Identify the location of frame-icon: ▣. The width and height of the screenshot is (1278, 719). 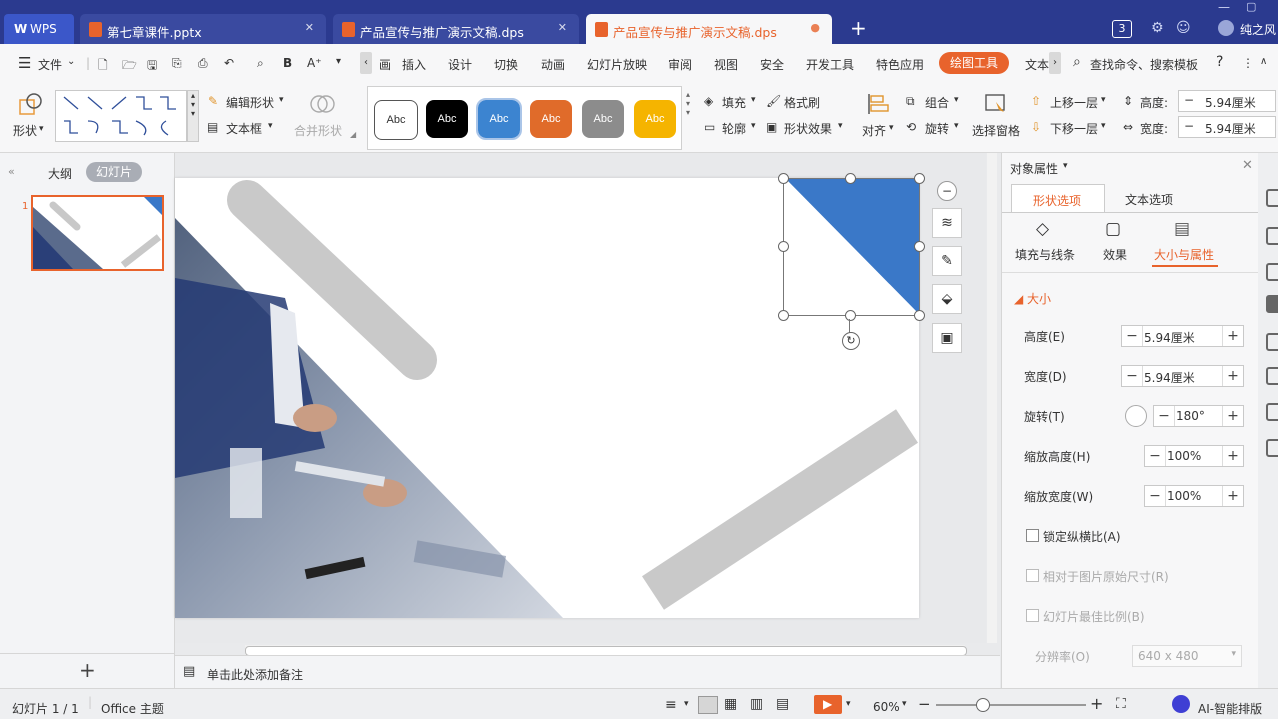
(947, 338).